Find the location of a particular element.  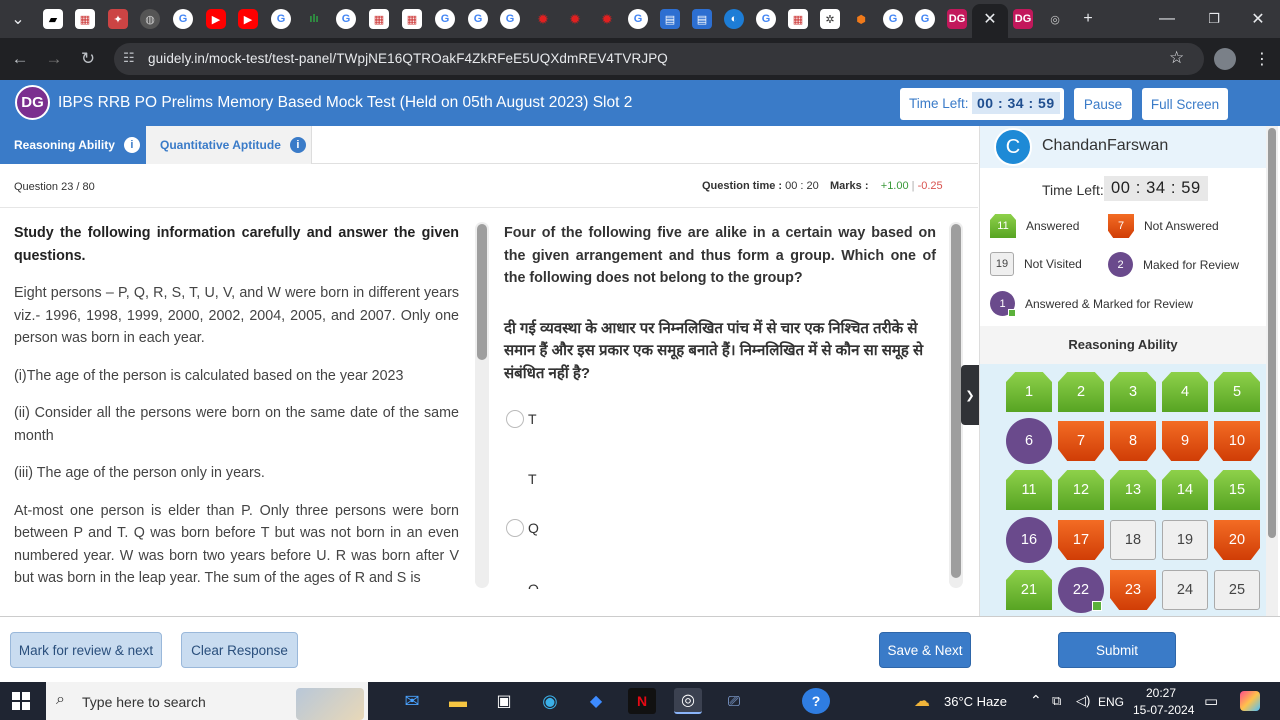

reload-icon: ↻ is located at coordinates (88, 59).